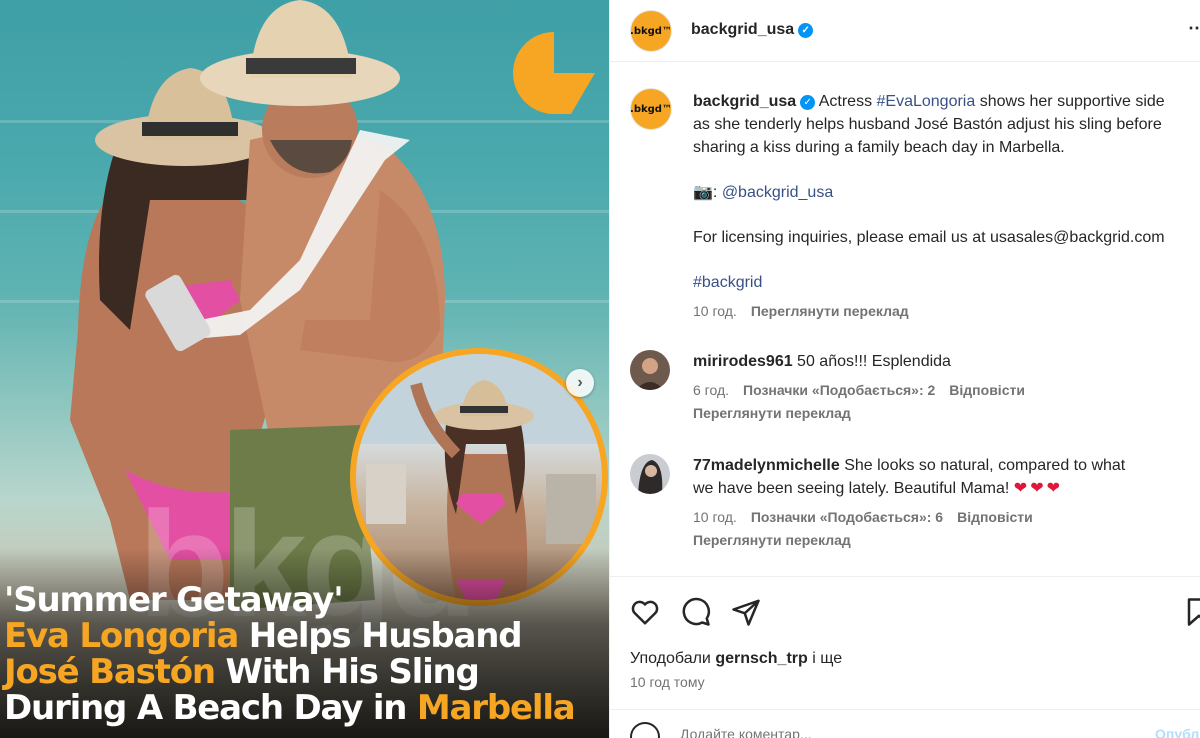 The height and width of the screenshot is (738, 1200). I want to click on add-comment-input, so click(880, 732).